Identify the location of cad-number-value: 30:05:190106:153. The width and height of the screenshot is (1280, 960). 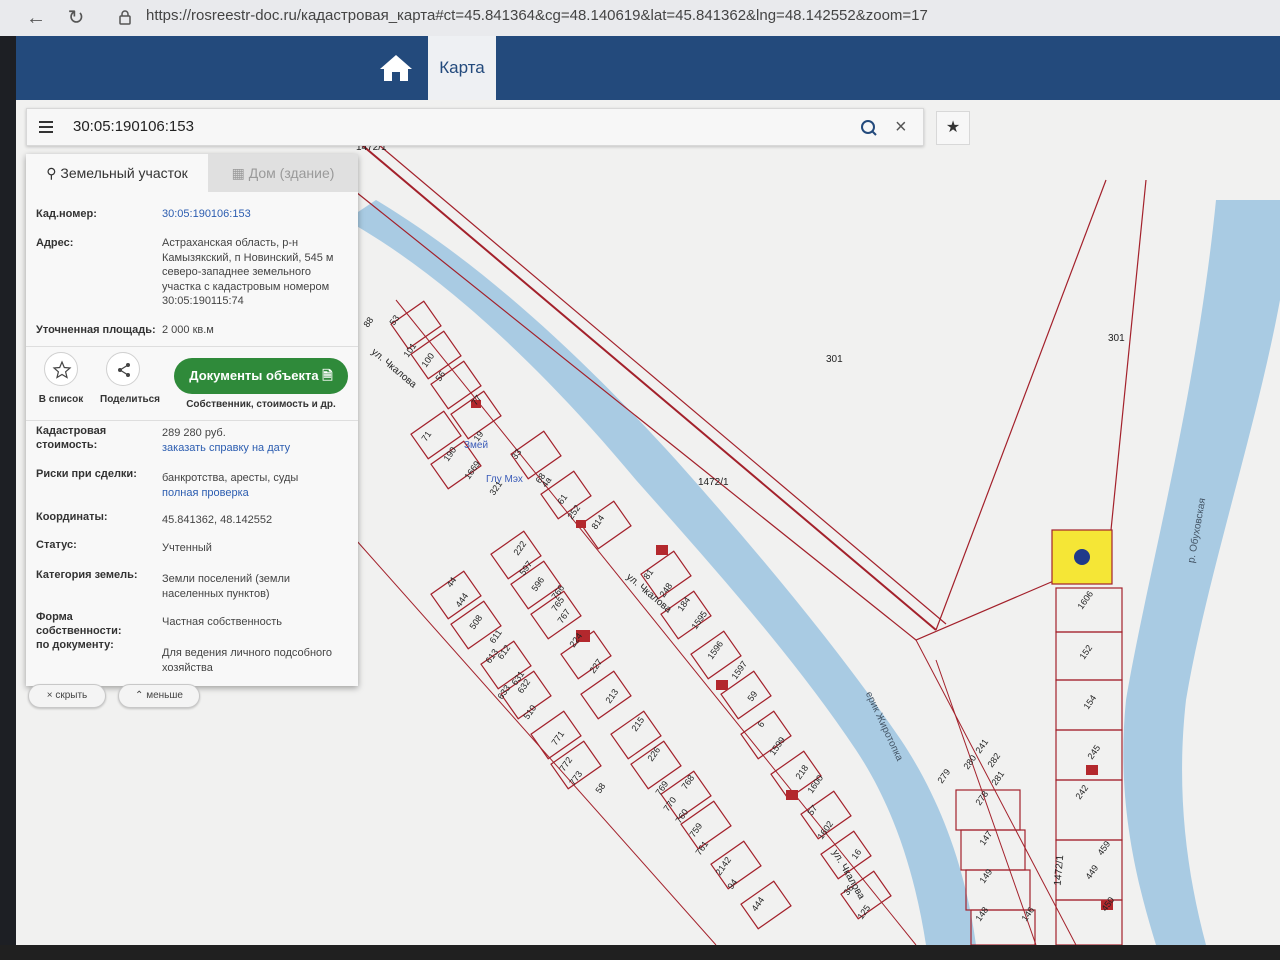
(256, 214).